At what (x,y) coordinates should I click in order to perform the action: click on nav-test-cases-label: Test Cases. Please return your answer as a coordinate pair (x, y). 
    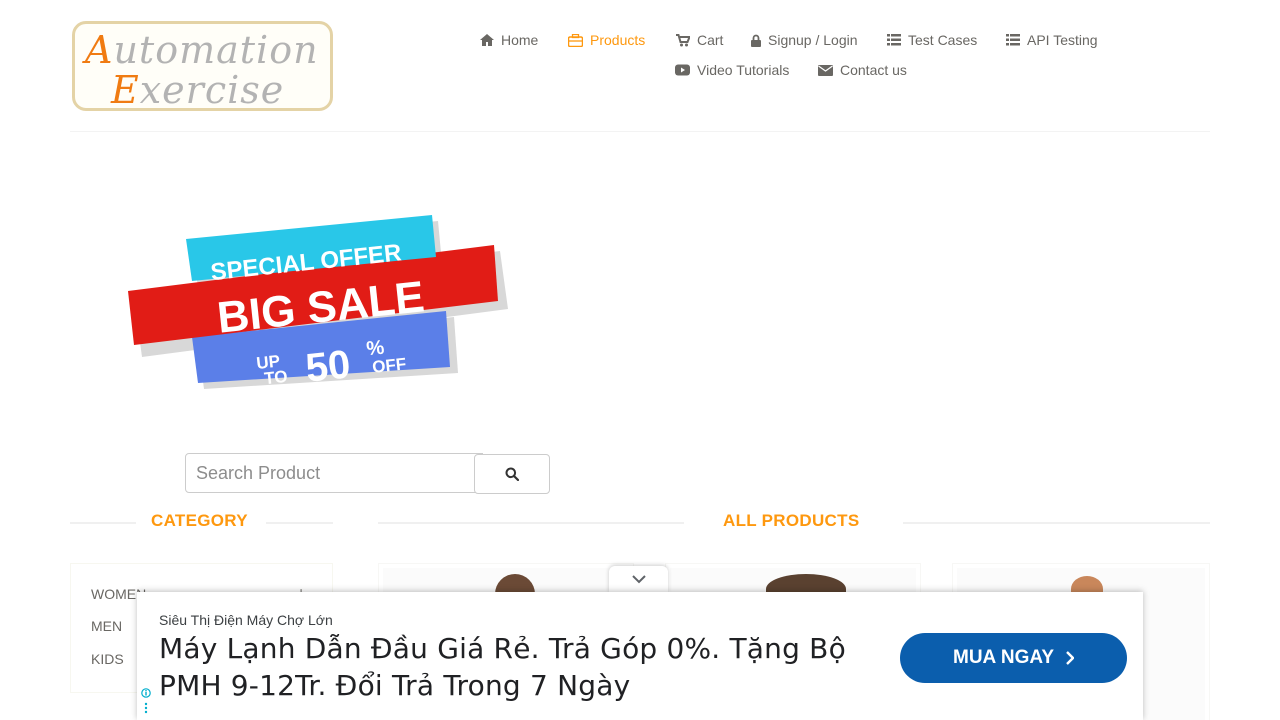
    Looking at the image, I should click on (943, 40).